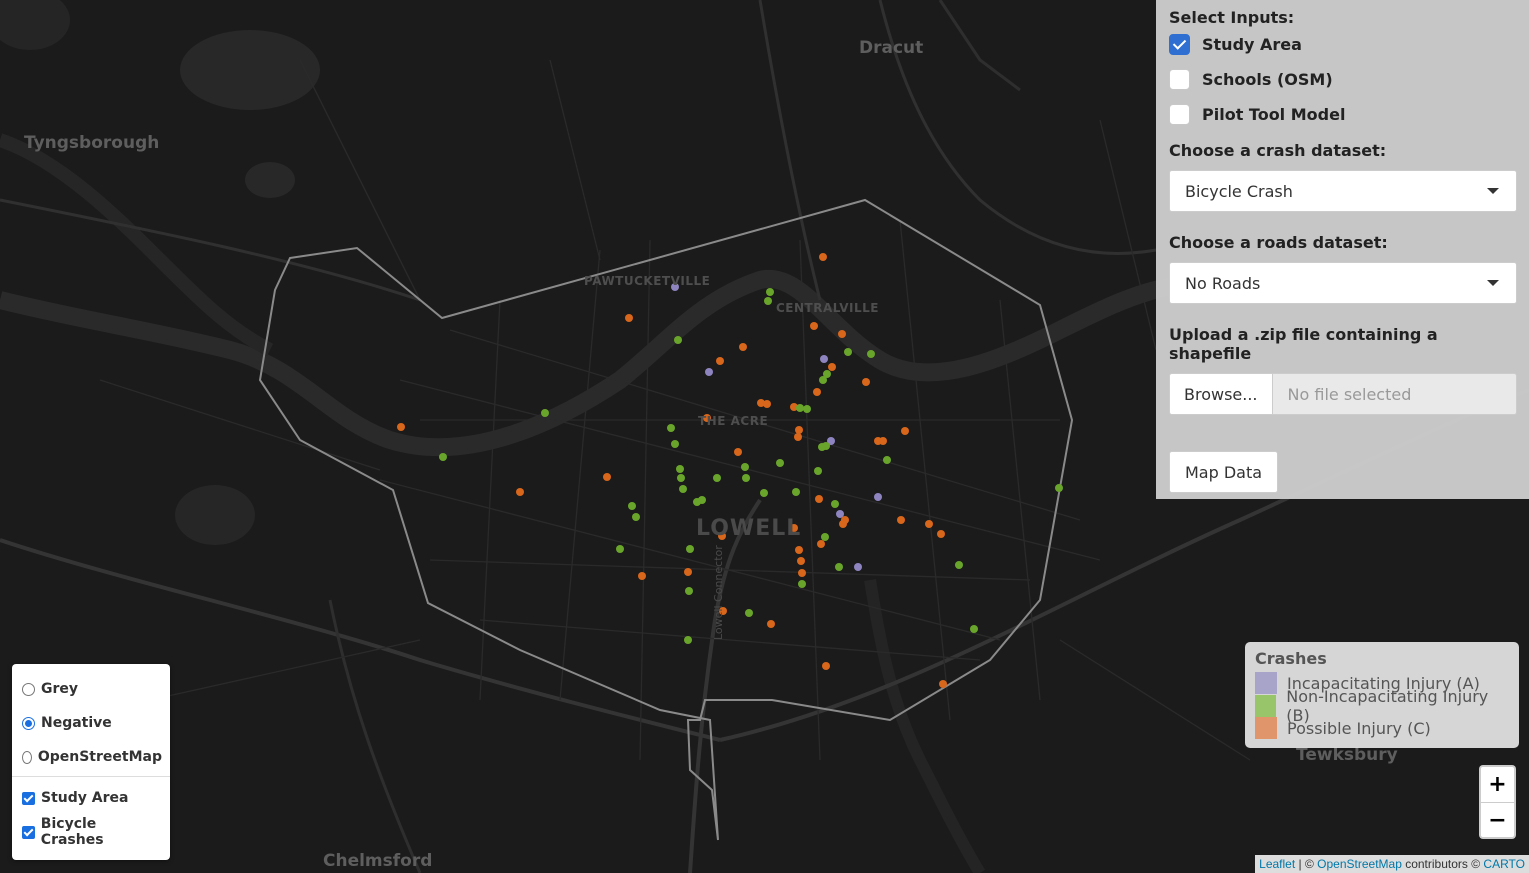 This screenshot has height=873, width=1529. What do you see at coordinates (91, 689) in the screenshot?
I see `basemap-option-grey: Grey` at bounding box center [91, 689].